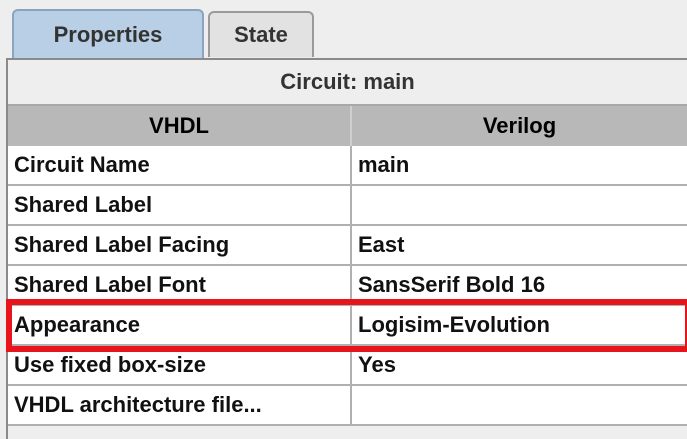  What do you see at coordinates (519, 246) in the screenshot?
I see `attribute-value: East` at bounding box center [519, 246].